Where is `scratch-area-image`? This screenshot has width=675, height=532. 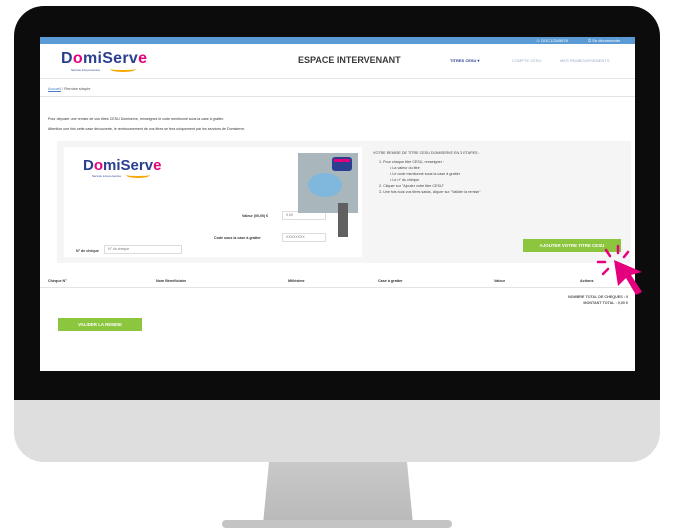
scratch-area-image is located at coordinates (343, 220).